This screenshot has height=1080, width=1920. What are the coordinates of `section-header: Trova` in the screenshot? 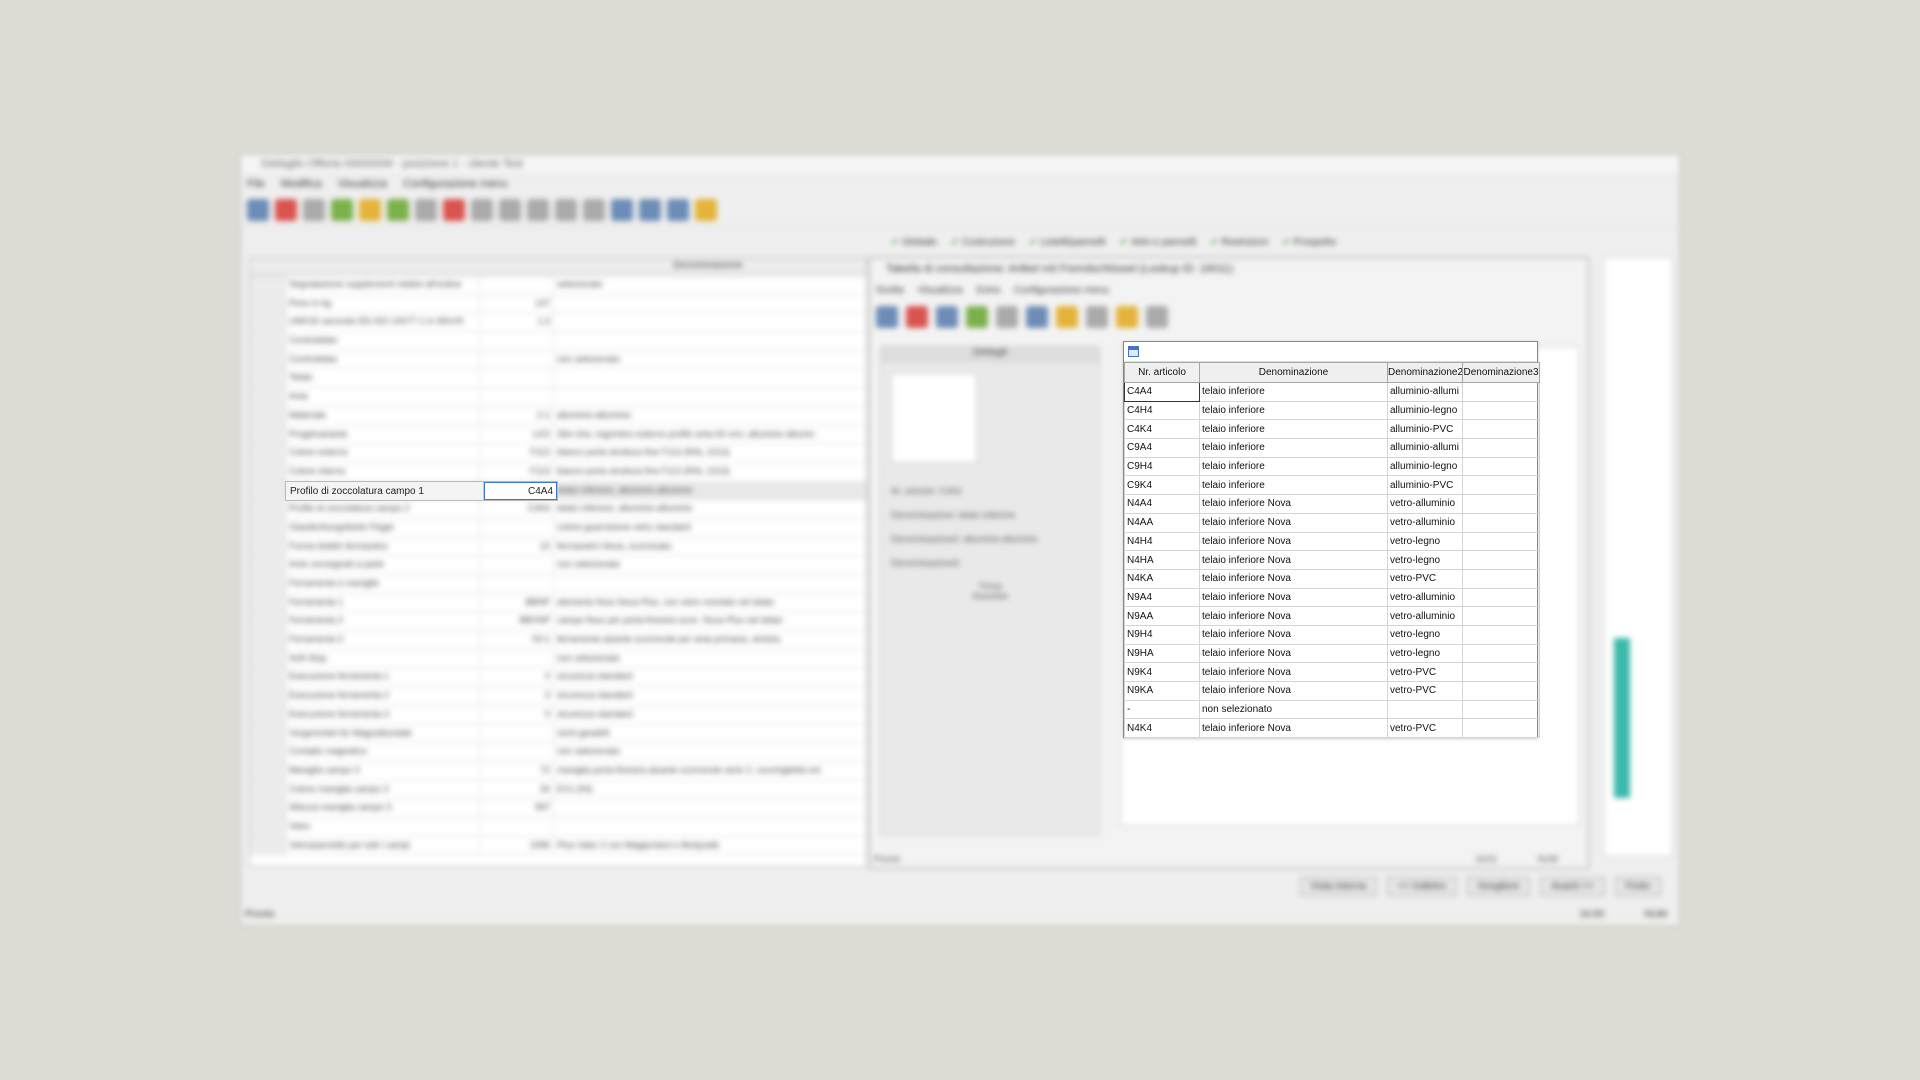 It's located at (990, 586).